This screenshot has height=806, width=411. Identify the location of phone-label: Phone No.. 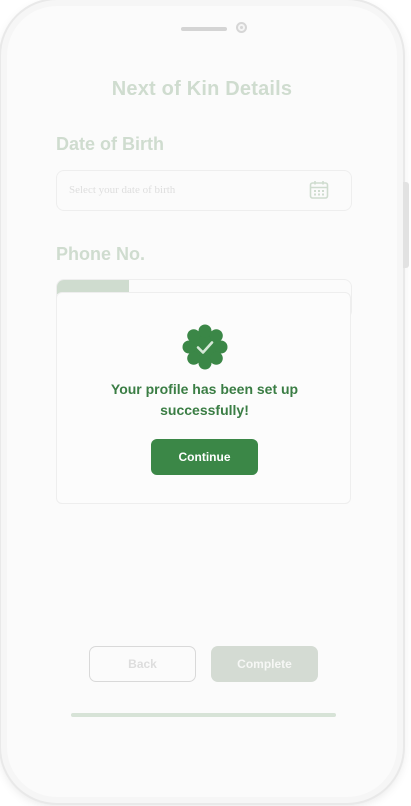
(100, 254).